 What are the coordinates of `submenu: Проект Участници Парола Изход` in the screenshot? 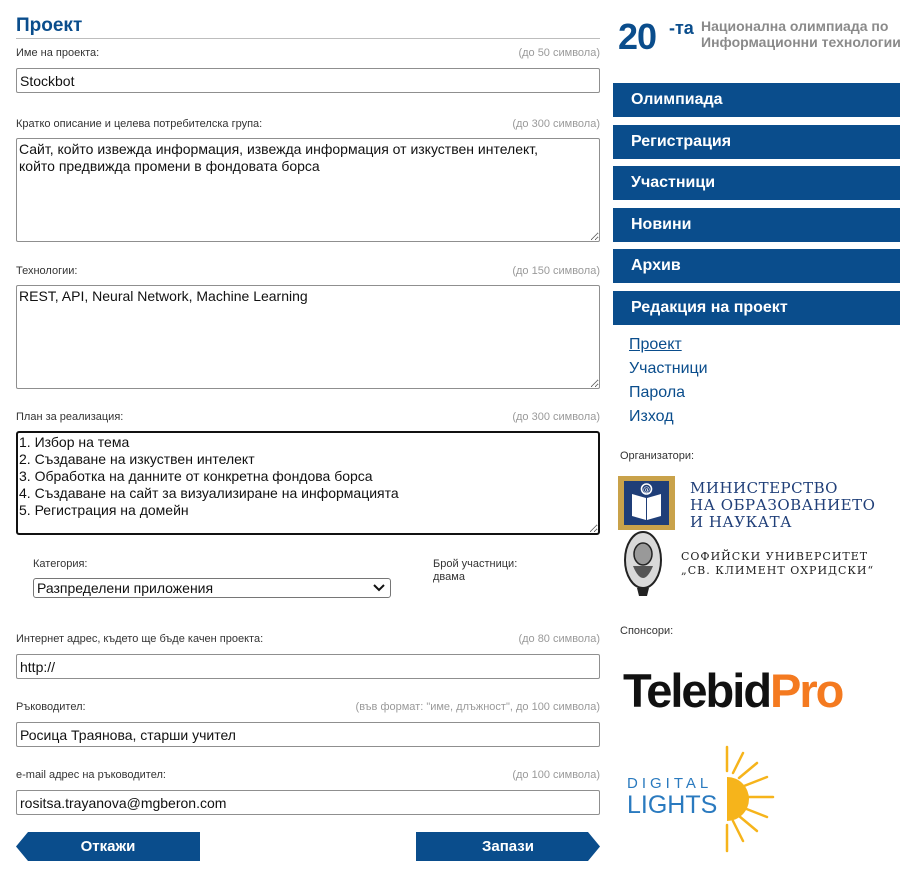 It's located at (668, 381).